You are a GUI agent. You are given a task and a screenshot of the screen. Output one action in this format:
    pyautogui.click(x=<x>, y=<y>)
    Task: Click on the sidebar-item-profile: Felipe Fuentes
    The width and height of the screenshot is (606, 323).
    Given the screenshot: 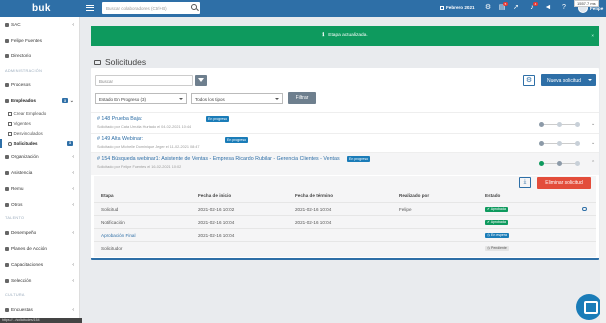 What is the action you would take?
    pyautogui.click(x=40, y=41)
    